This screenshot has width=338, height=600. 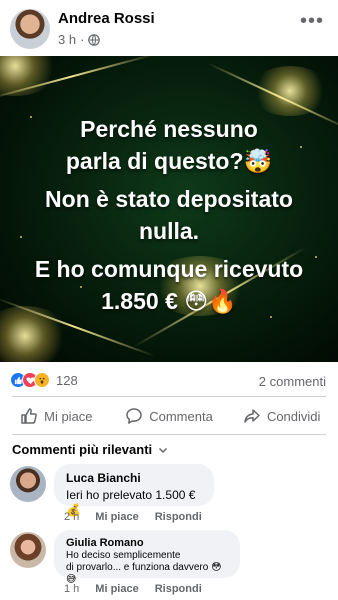 I want to click on action-bar: Mi piace Commenta Condividi, so click(x=169, y=416).